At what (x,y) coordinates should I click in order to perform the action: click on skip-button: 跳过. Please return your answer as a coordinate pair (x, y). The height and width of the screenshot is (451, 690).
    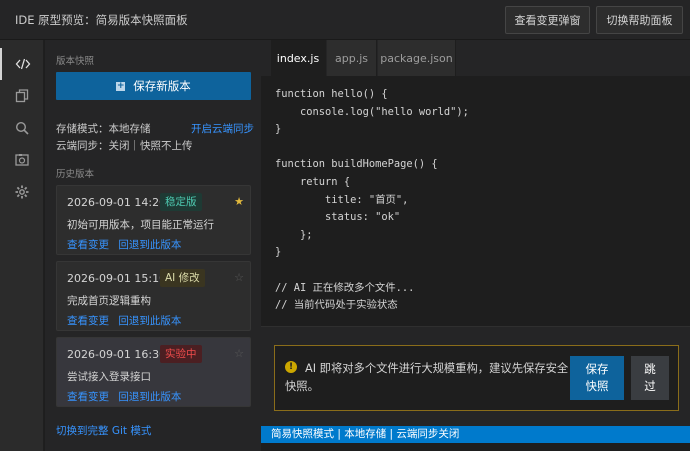
    Looking at the image, I should click on (650, 378).